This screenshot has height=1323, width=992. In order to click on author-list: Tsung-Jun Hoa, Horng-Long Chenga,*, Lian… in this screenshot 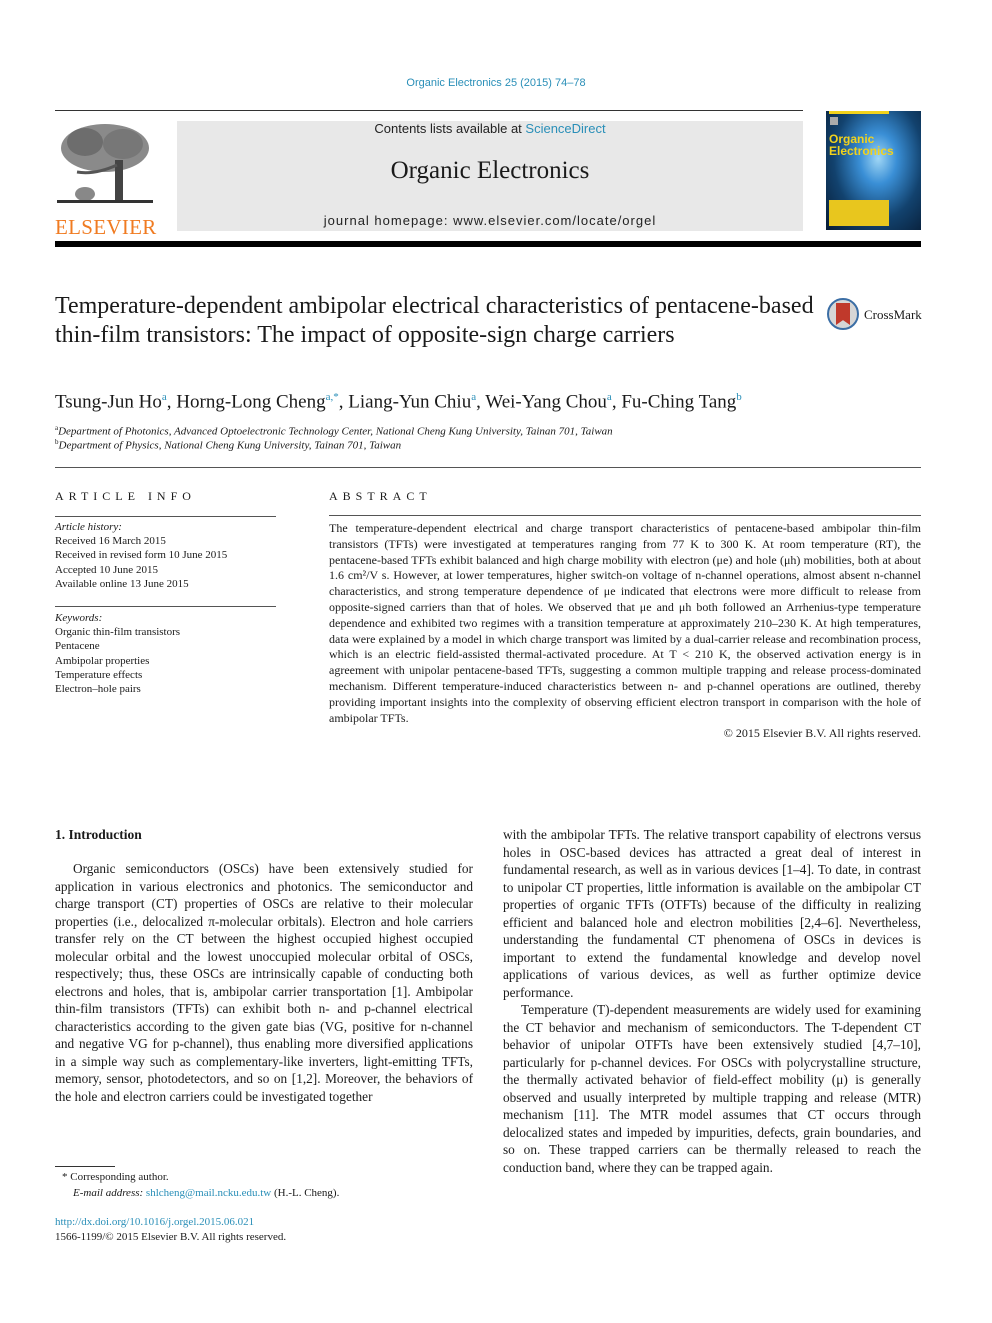, I will do `click(398, 402)`.